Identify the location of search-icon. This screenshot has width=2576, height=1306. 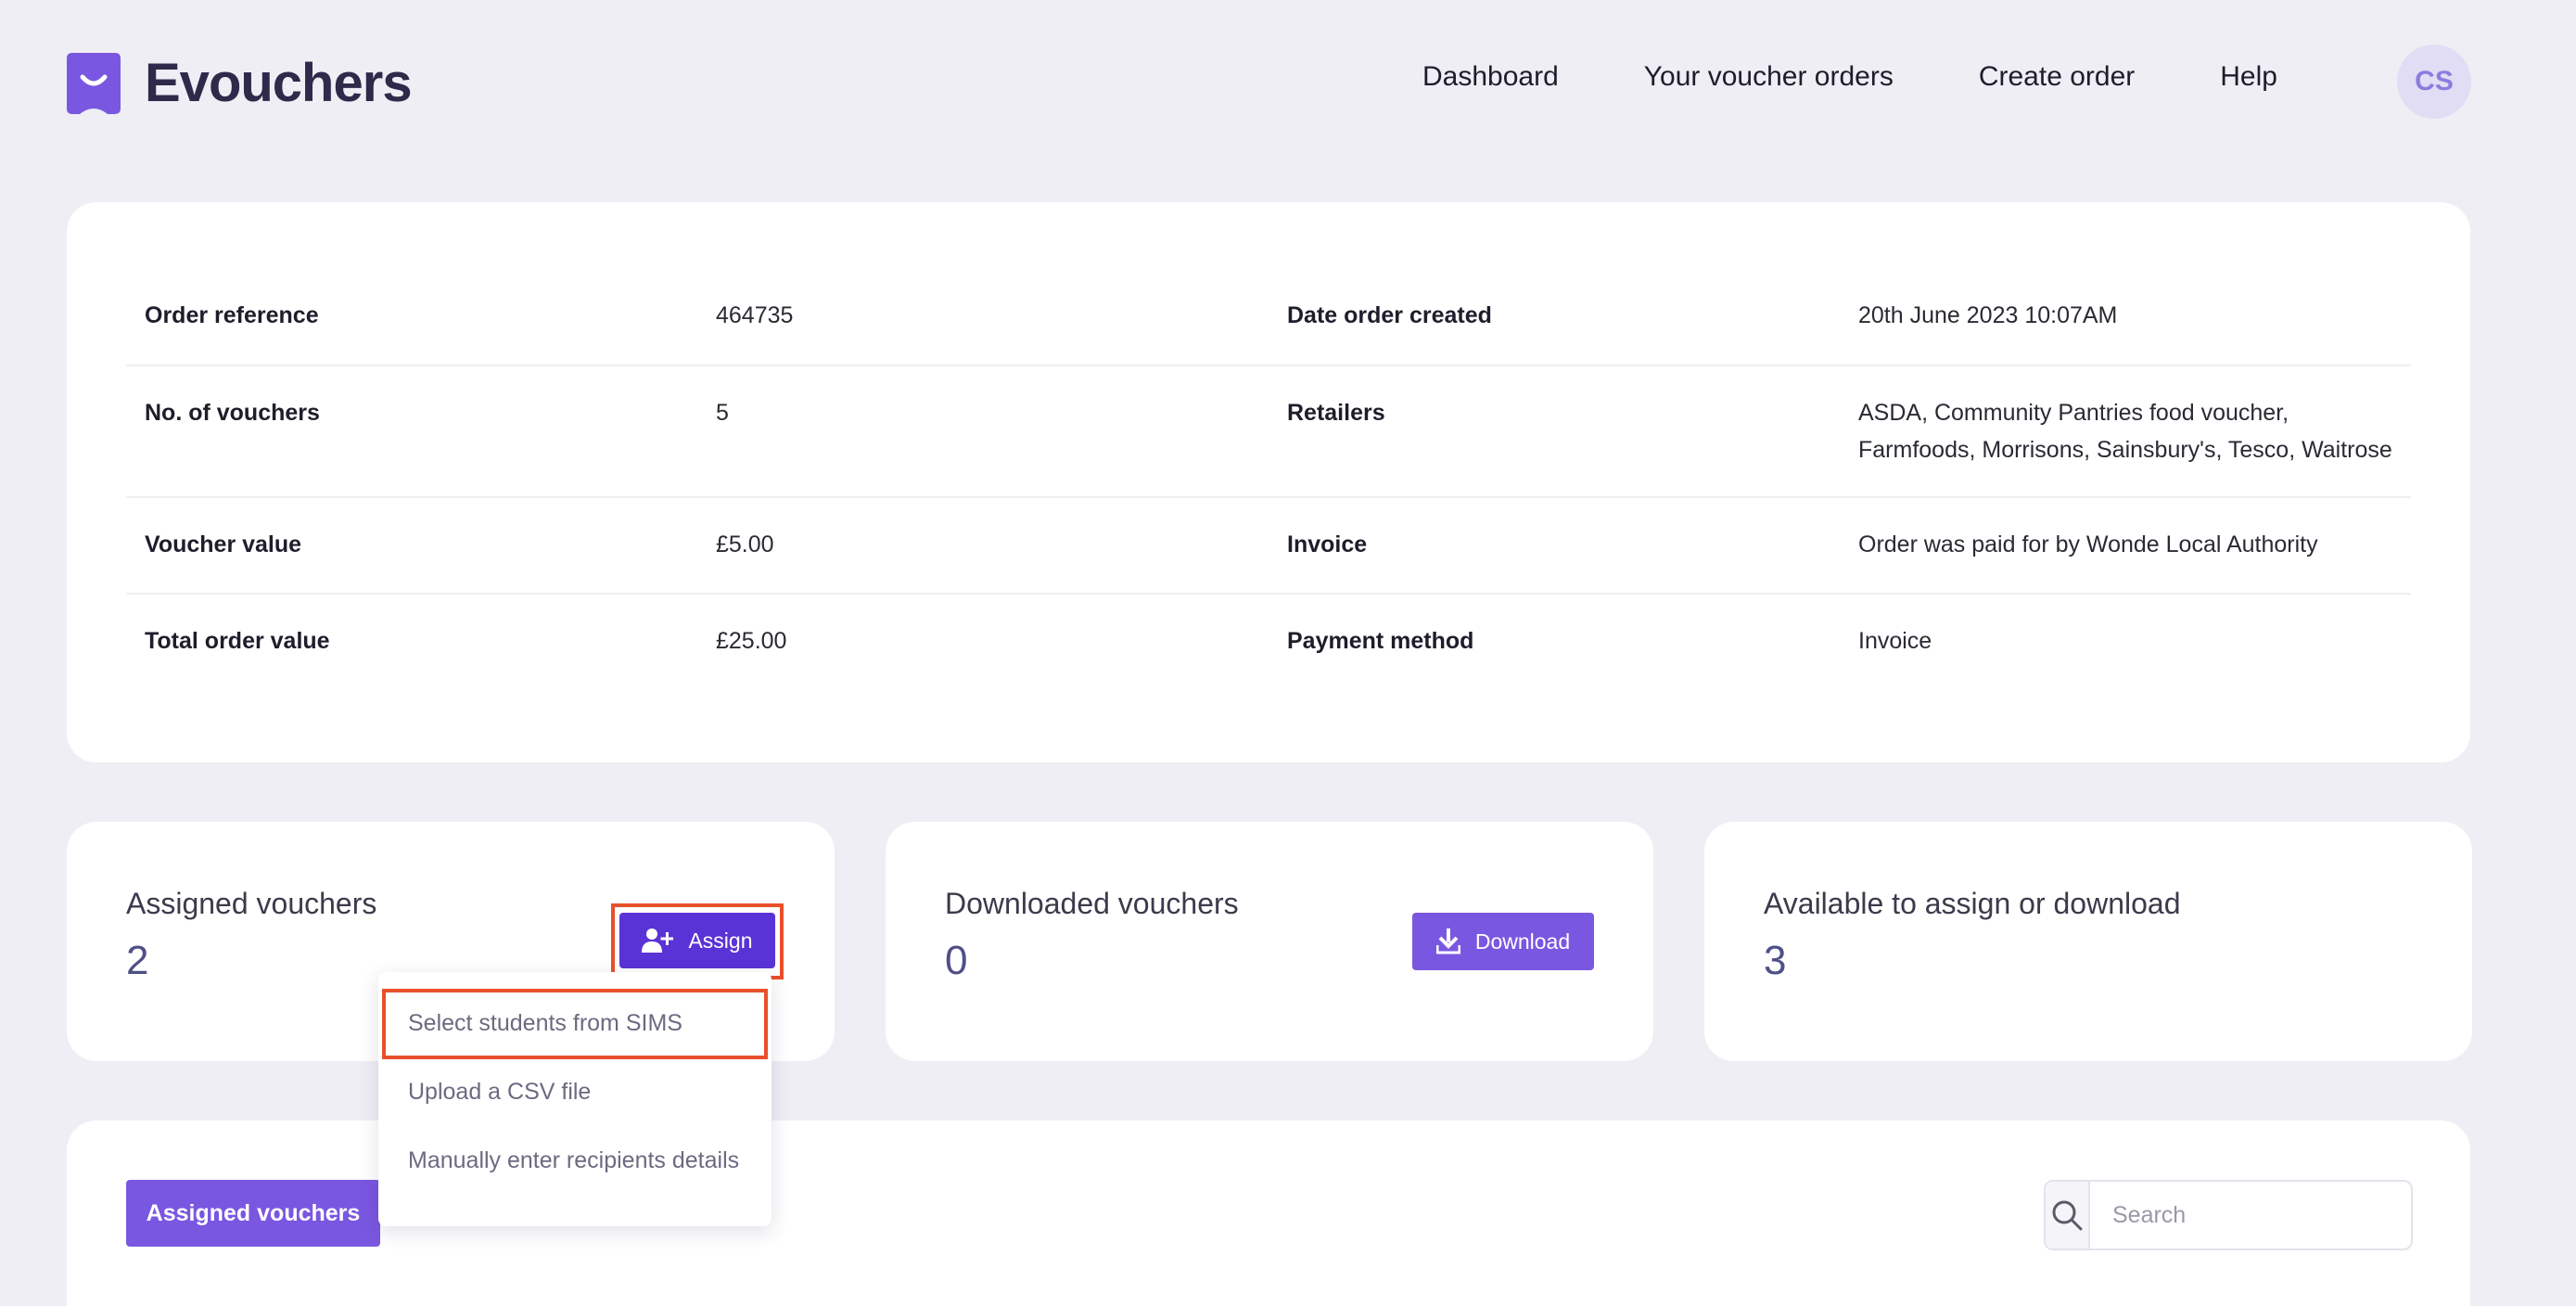
(2067, 1216).